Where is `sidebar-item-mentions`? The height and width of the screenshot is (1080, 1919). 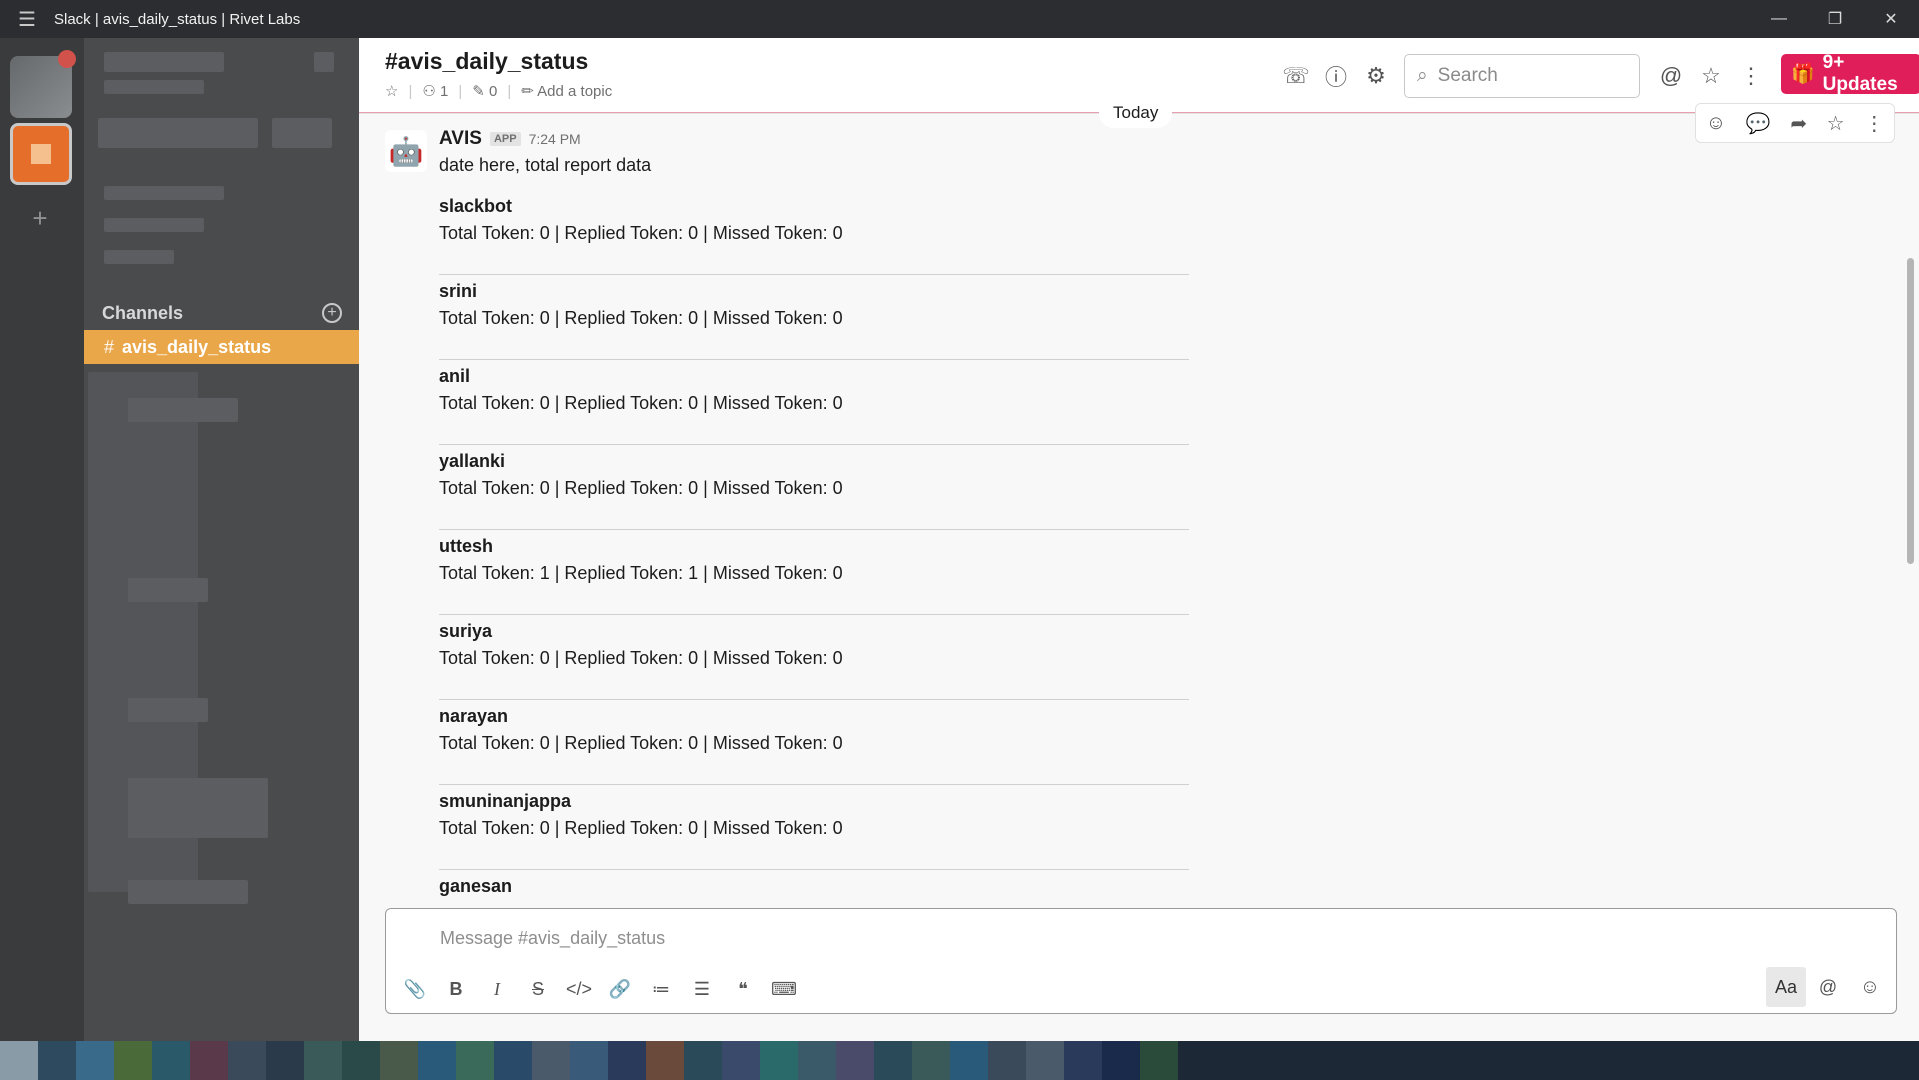
sidebar-item-mentions is located at coordinates (154, 225).